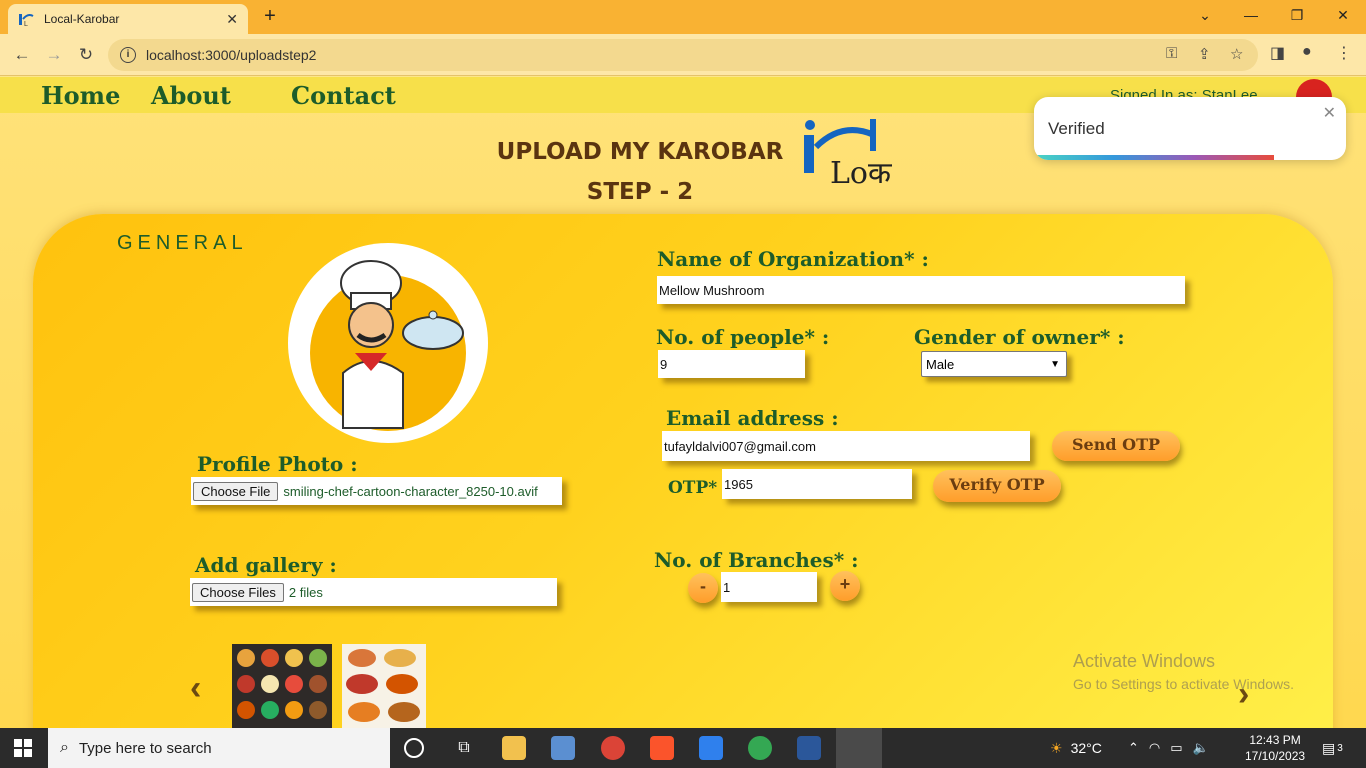 The height and width of the screenshot is (768, 1366). What do you see at coordinates (1332, 748) in the screenshot?
I see `notification-icon: ▤ 3` at bounding box center [1332, 748].